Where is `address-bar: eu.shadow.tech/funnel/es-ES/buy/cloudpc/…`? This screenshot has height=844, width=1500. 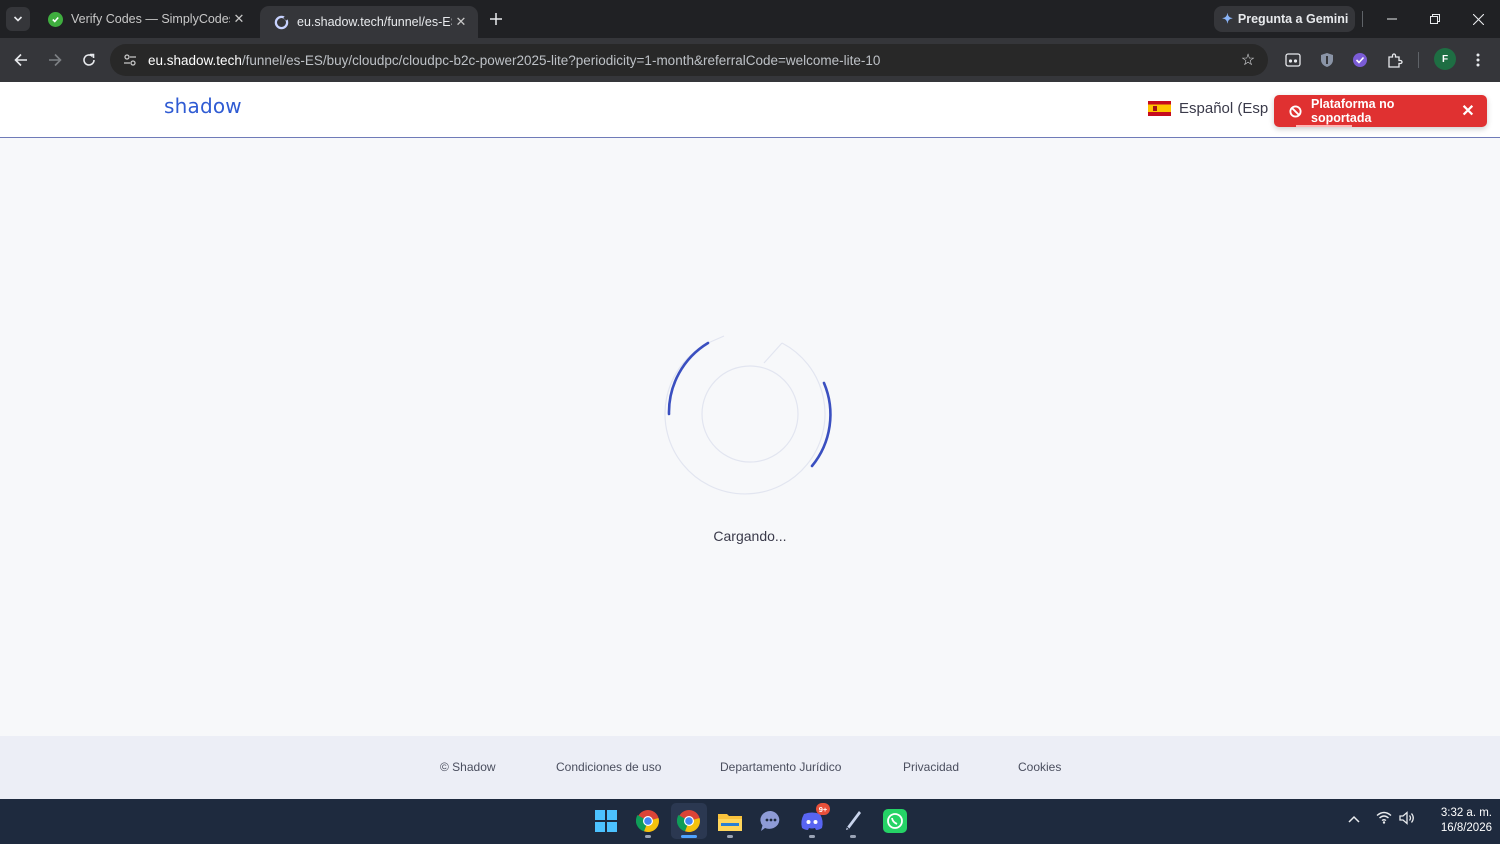
address-bar: eu.shadow.tech/funnel/es-ES/buy/cloudpc/… is located at coordinates (689, 60).